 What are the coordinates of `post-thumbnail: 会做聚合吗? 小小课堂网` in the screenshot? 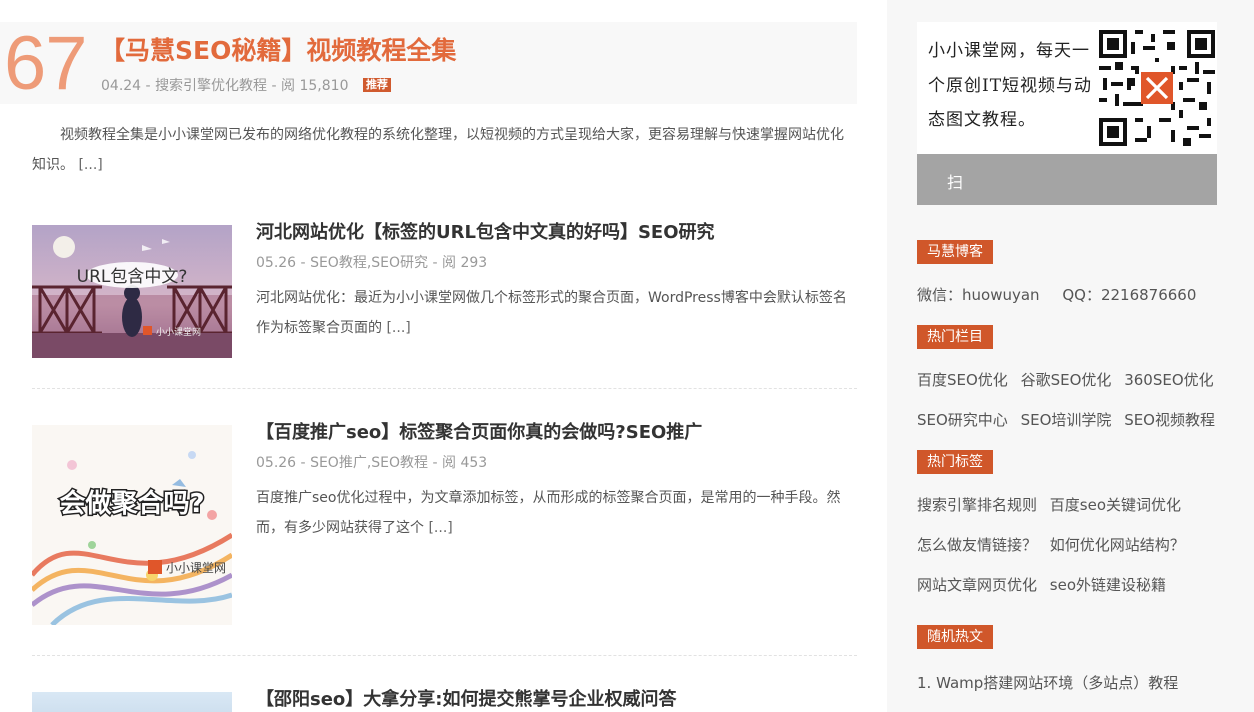 It's located at (132, 525).